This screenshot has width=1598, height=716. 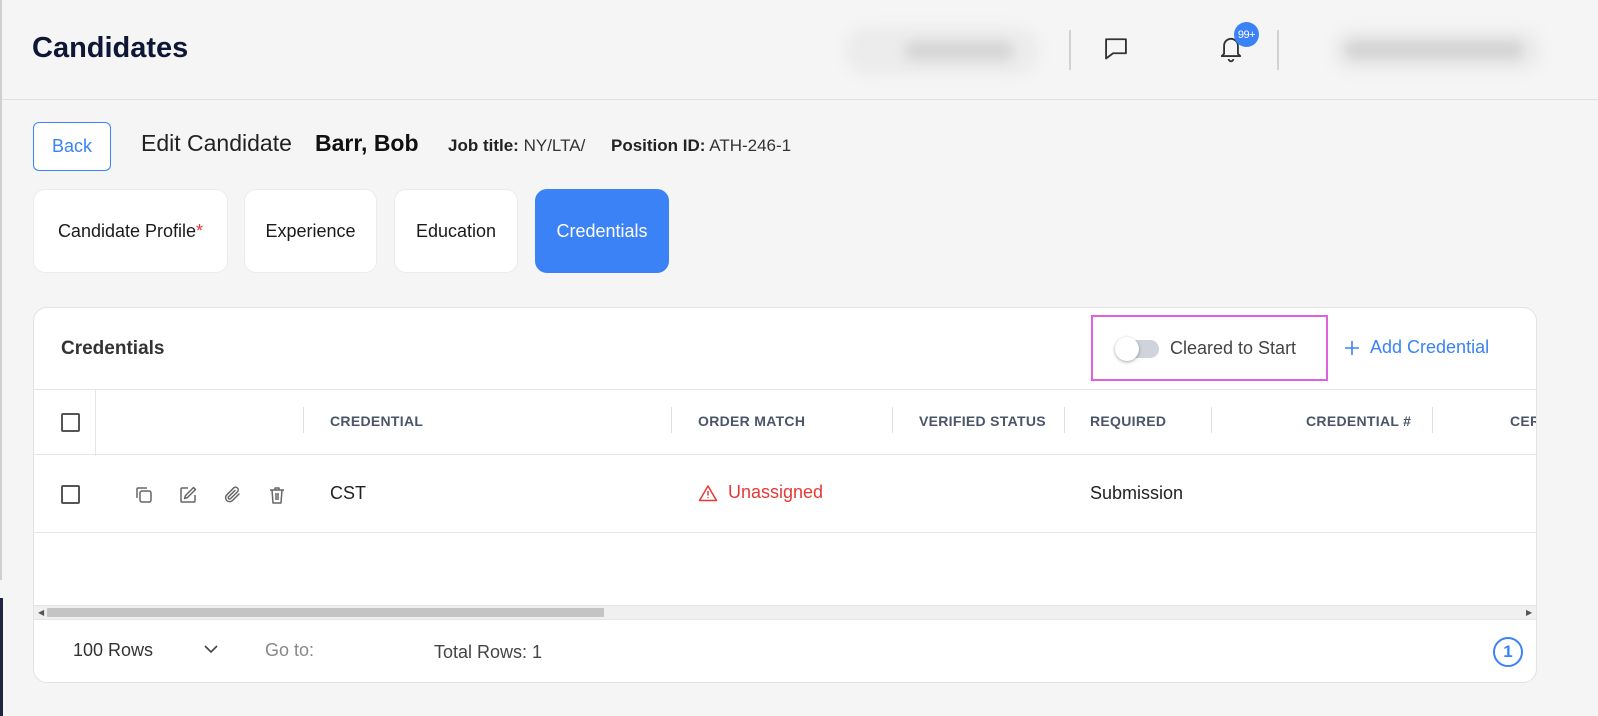 I want to click on rows-per-page-select: 100 Rows, so click(x=140, y=650).